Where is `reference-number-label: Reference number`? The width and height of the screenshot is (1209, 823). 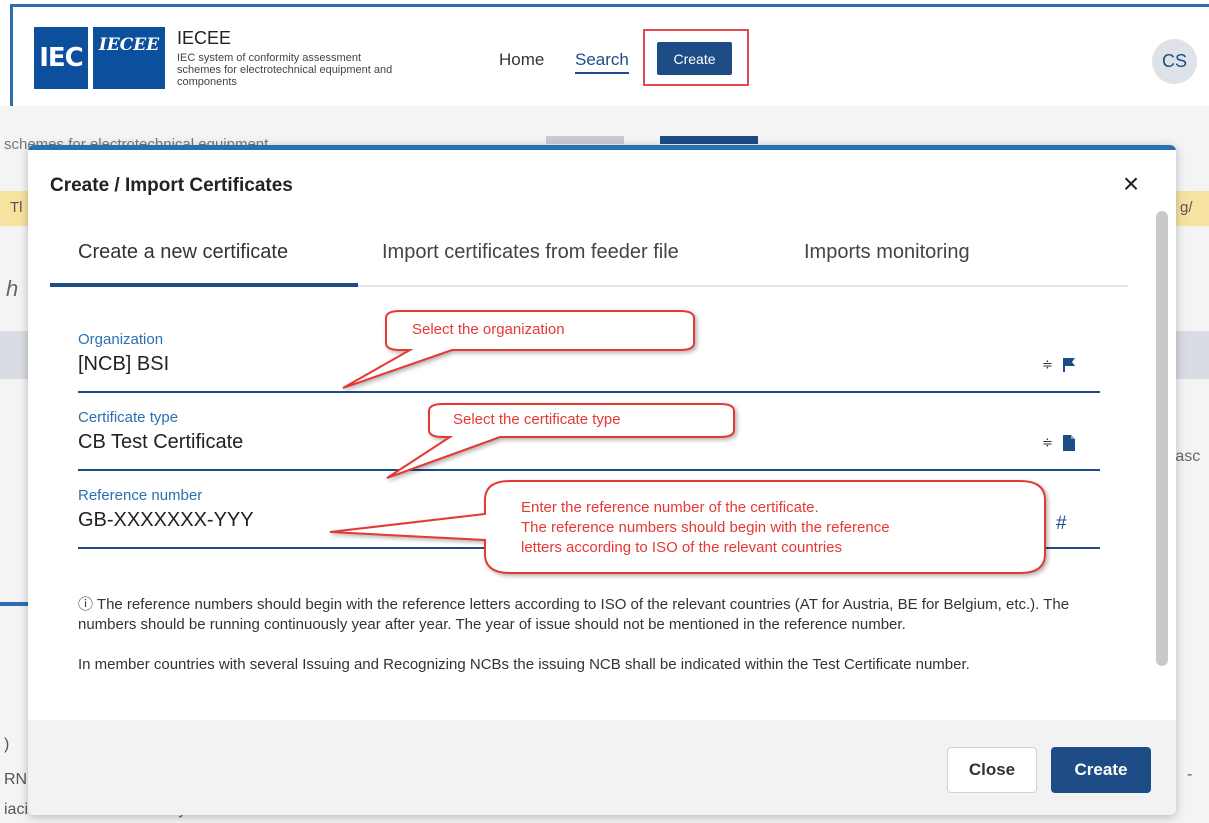
reference-number-label: Reference number is located at coordinates (140, 495).